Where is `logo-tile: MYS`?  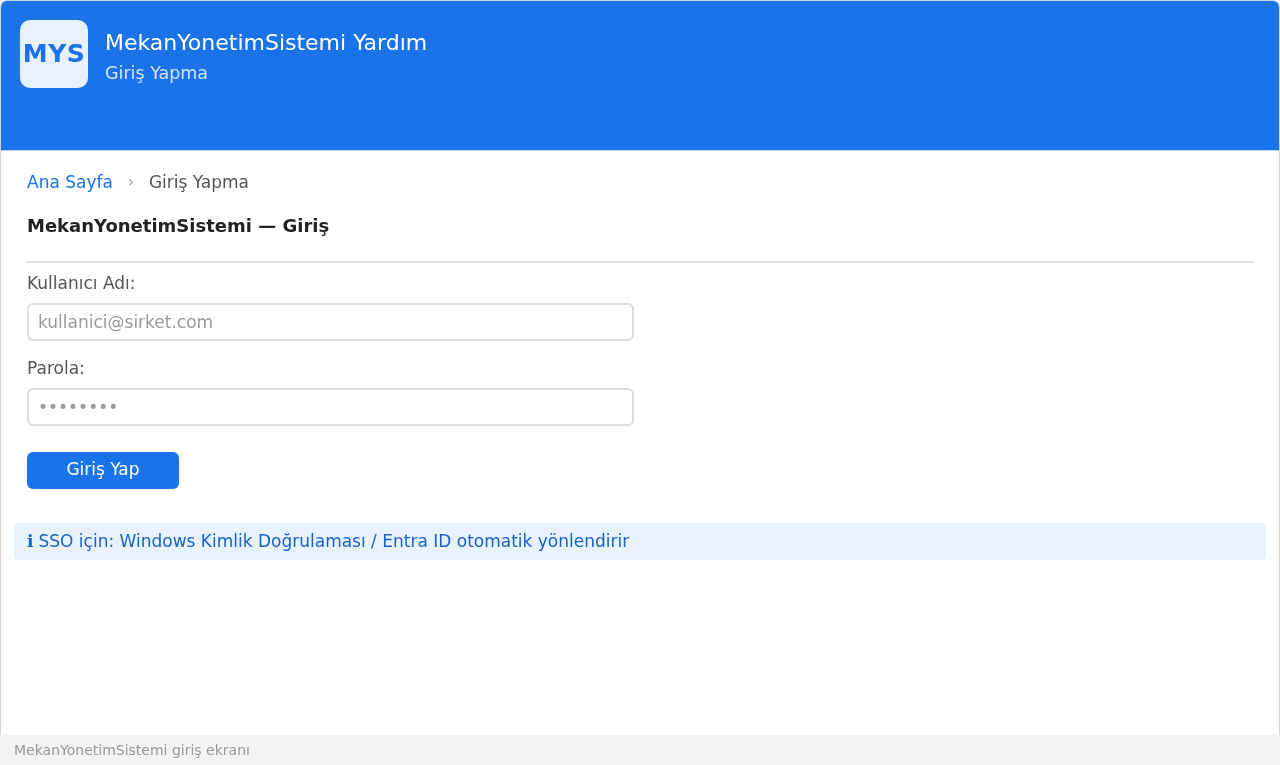 logo-tile: MYS is located at coordinates (54, 54).